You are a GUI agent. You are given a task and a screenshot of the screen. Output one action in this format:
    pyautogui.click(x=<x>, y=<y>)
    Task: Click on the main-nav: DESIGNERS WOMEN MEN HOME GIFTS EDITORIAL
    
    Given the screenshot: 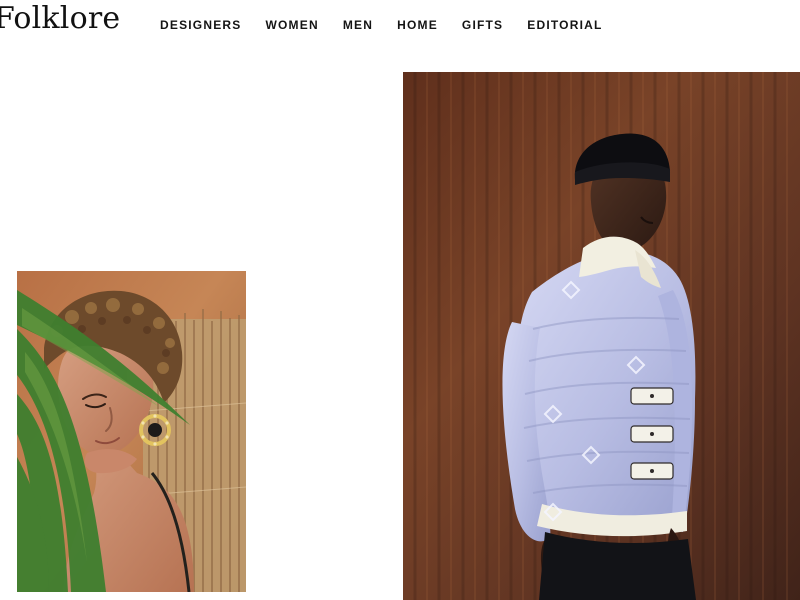 What is the action you would take?
    pyautogui.click(x=381, y=25)
    